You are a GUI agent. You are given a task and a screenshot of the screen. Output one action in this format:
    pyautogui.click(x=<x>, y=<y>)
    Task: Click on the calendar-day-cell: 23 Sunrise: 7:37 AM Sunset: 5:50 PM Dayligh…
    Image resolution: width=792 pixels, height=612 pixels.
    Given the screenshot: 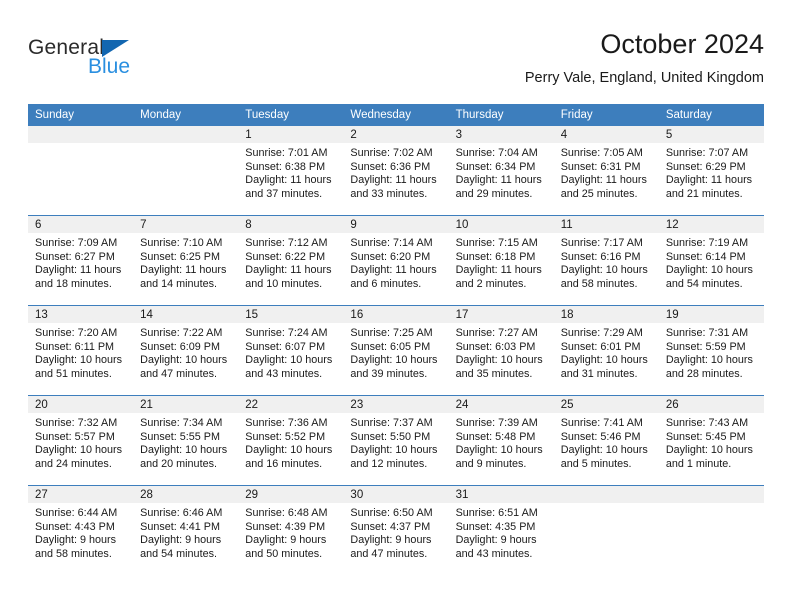 What is the action you would take?
    pyautogui.click(x=396, y=440)
    